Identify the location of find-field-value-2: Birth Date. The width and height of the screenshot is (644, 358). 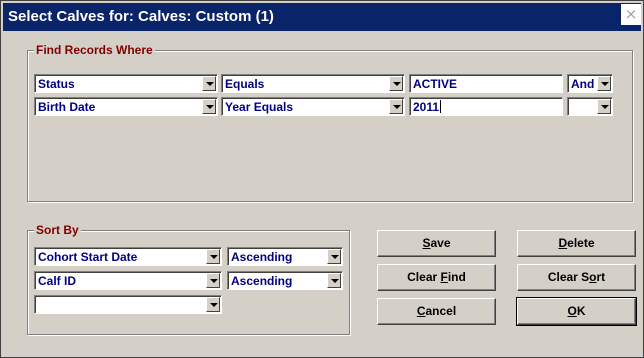
(67, 107).